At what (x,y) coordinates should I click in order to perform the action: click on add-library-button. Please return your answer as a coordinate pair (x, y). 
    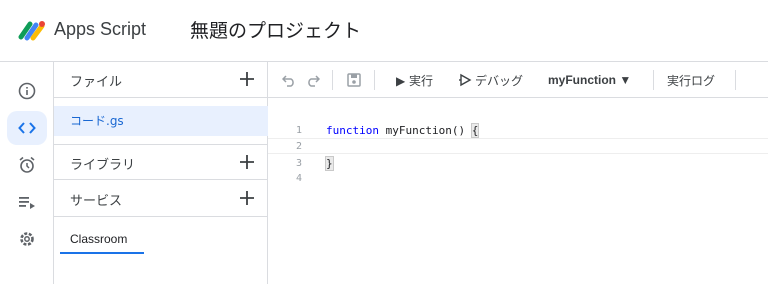
    Looking at the image, I should click on (247, 162).